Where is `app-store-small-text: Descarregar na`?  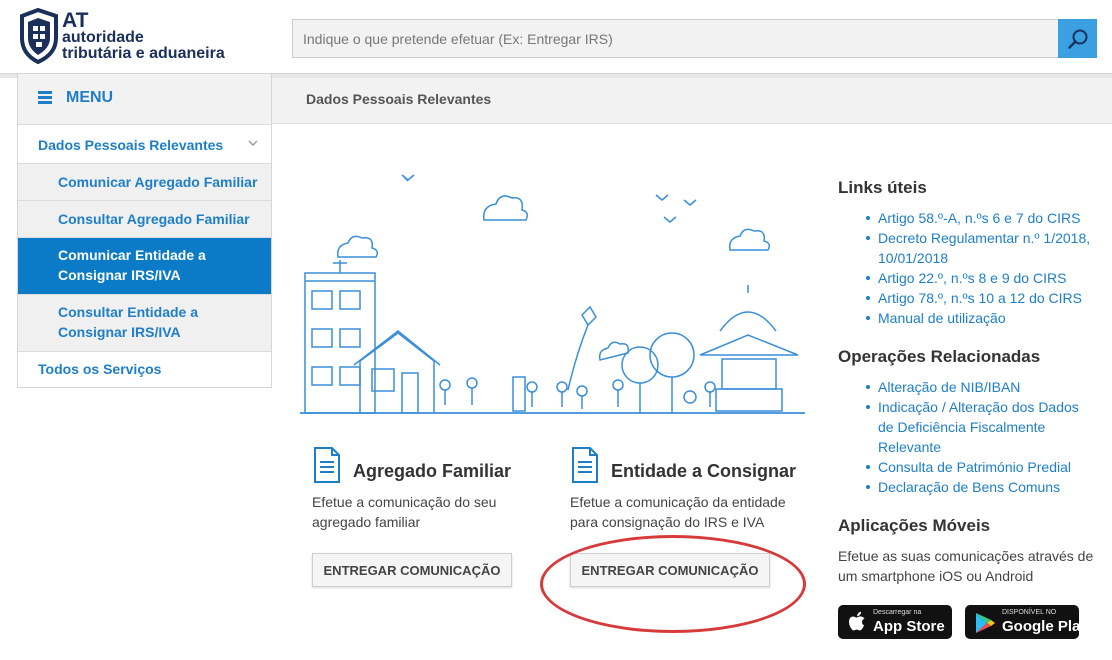
app-store-small-text: Descarregar na is located at coordinates (897, 612).